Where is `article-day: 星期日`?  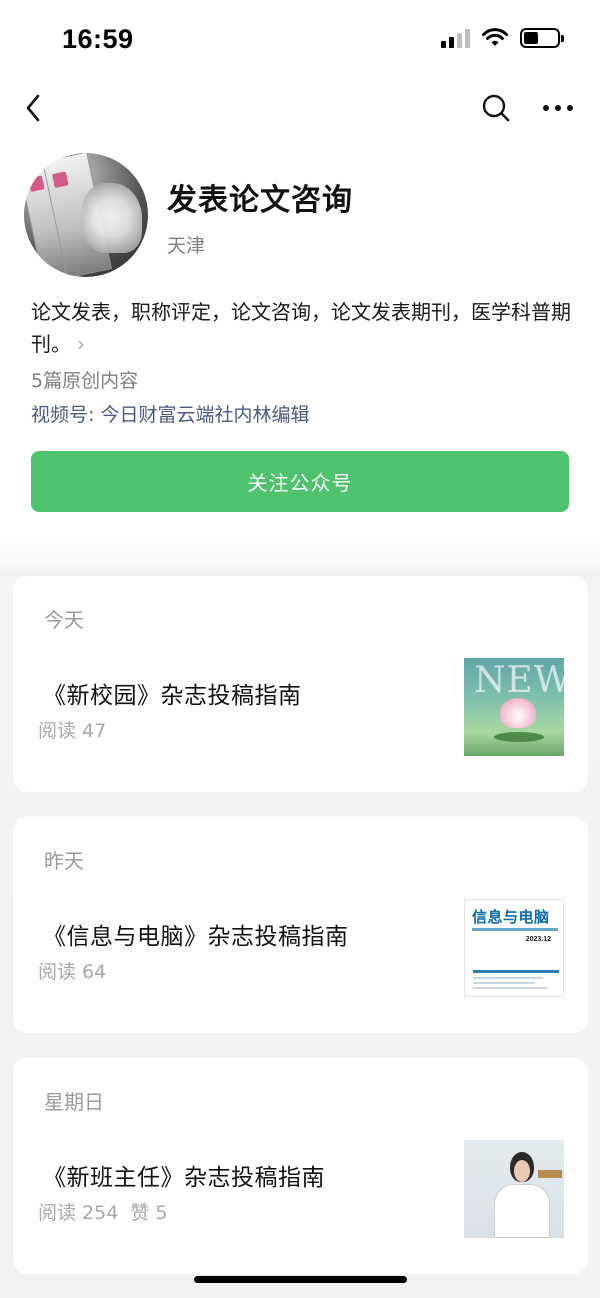 article-day: 星期日 is located at coordinates (74, 1102).